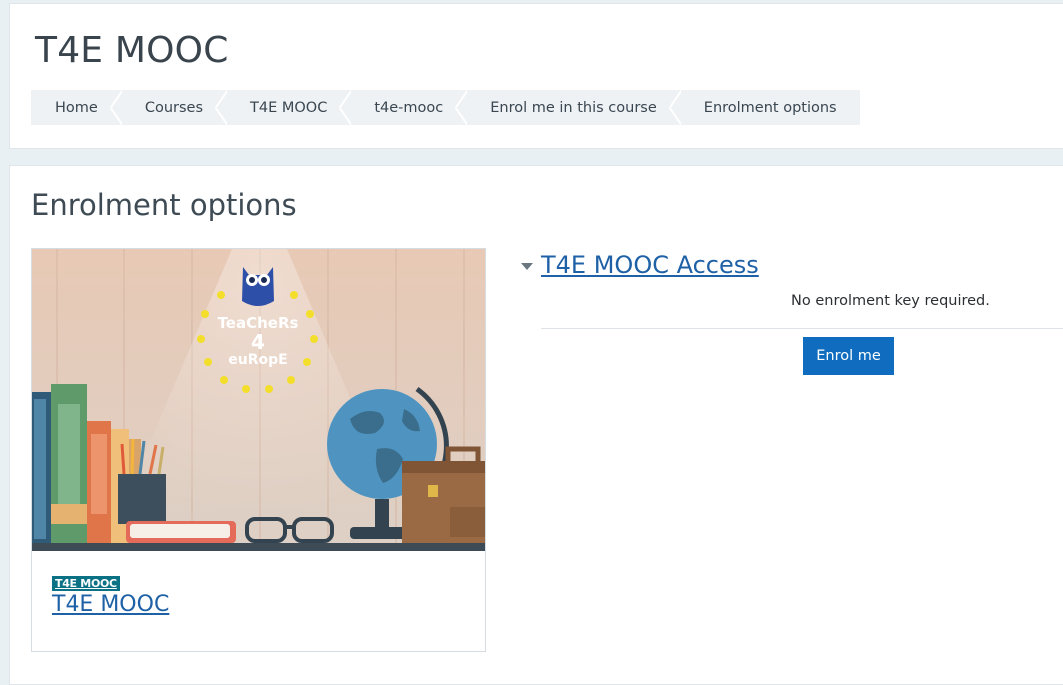  What do you see at coordinates (164, 205) in the screenshot?
I see `main-title: Enrolment options` at bounding box center [164, 205].